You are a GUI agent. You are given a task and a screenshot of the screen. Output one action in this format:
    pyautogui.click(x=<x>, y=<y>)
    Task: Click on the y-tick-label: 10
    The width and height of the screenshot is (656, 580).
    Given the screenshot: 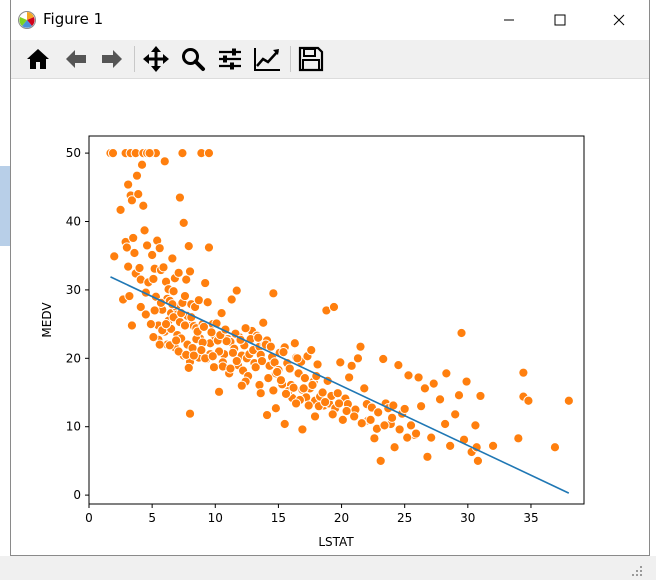 What is the action you would take?
    pyautogui.click(x=73, y=427)
    